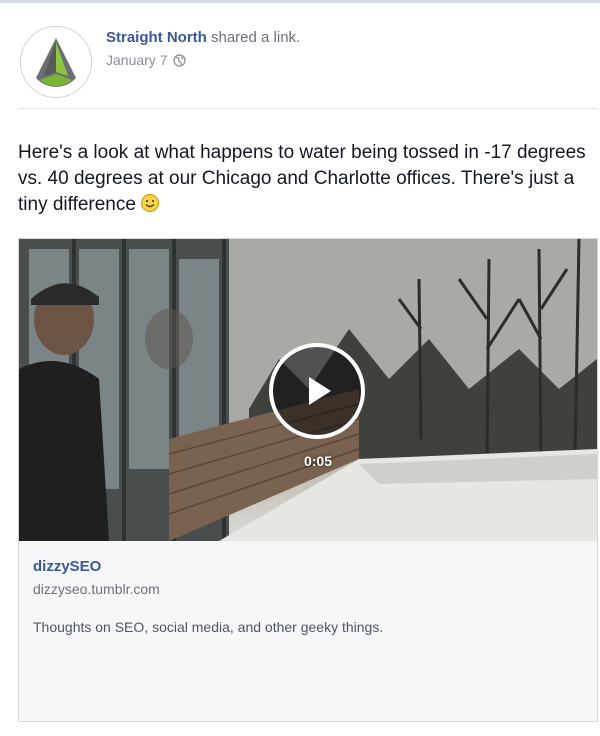 The height and width of the screenshot is (736, 600). I want to click on post-timestamp-row: January 7, so click(203, 60).